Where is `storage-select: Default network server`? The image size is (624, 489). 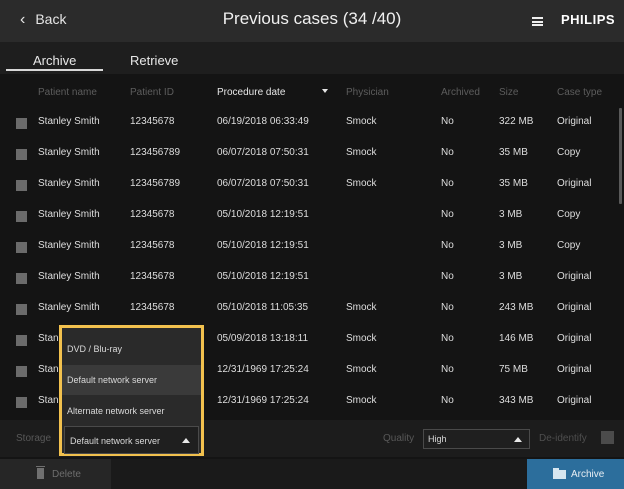 storage-select: Default network server is located at coordinates (131, 440).